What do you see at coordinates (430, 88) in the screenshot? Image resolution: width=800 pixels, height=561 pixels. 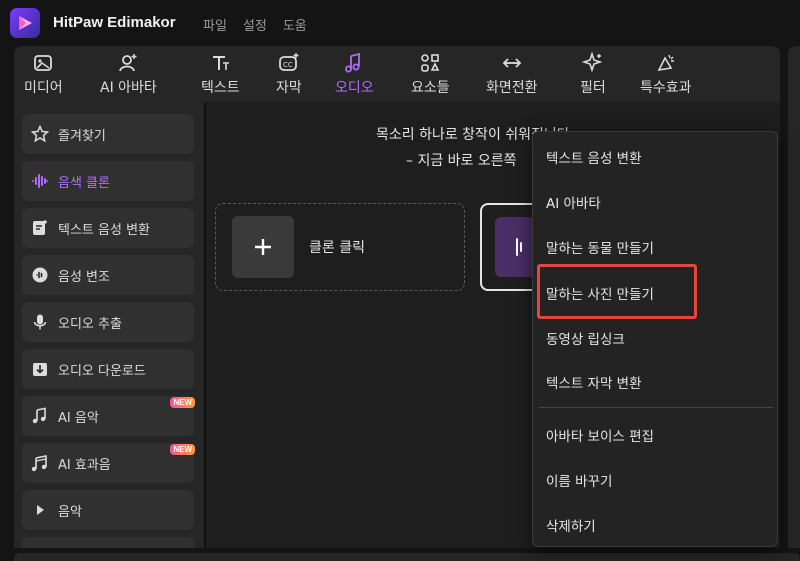 I see `tab-elements-label: 요소들` at bounding box center [430, 88].